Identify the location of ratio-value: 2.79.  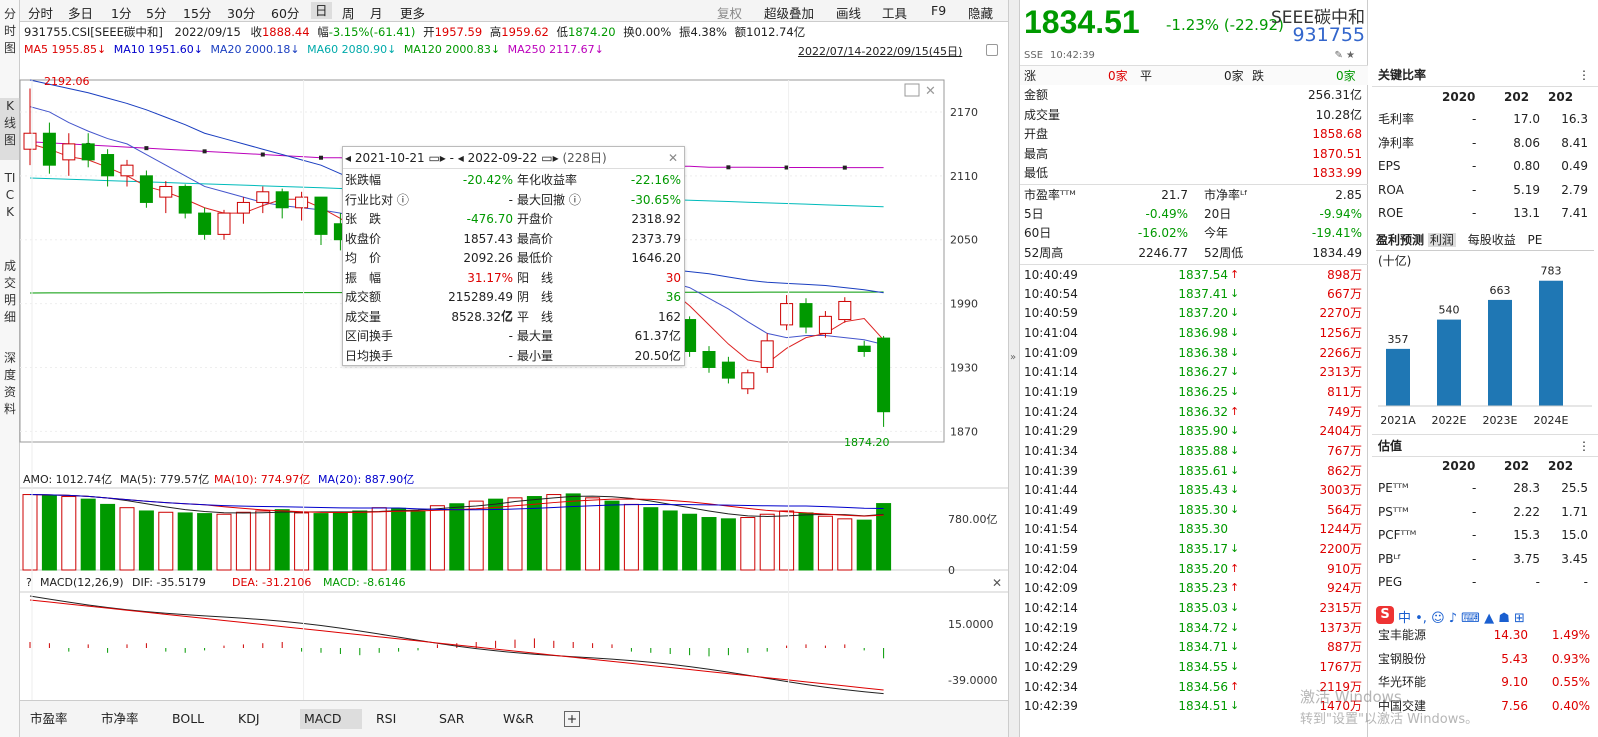
(1574, 189).